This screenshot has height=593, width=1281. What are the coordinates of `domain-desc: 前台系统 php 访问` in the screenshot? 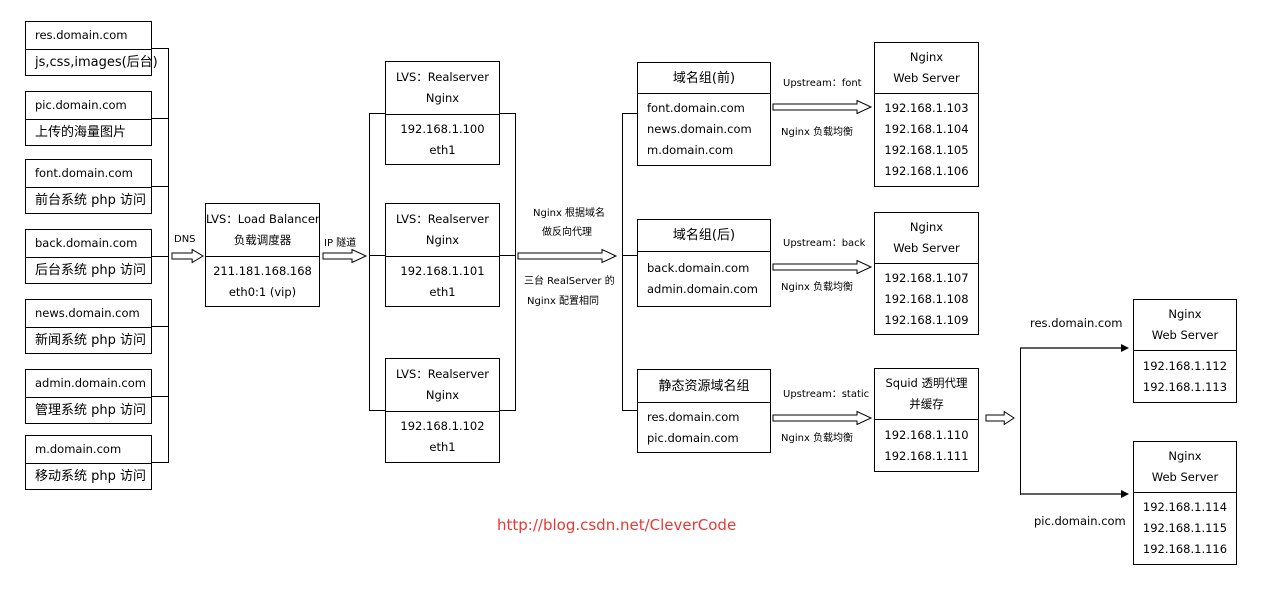 It's located at (88, 200).